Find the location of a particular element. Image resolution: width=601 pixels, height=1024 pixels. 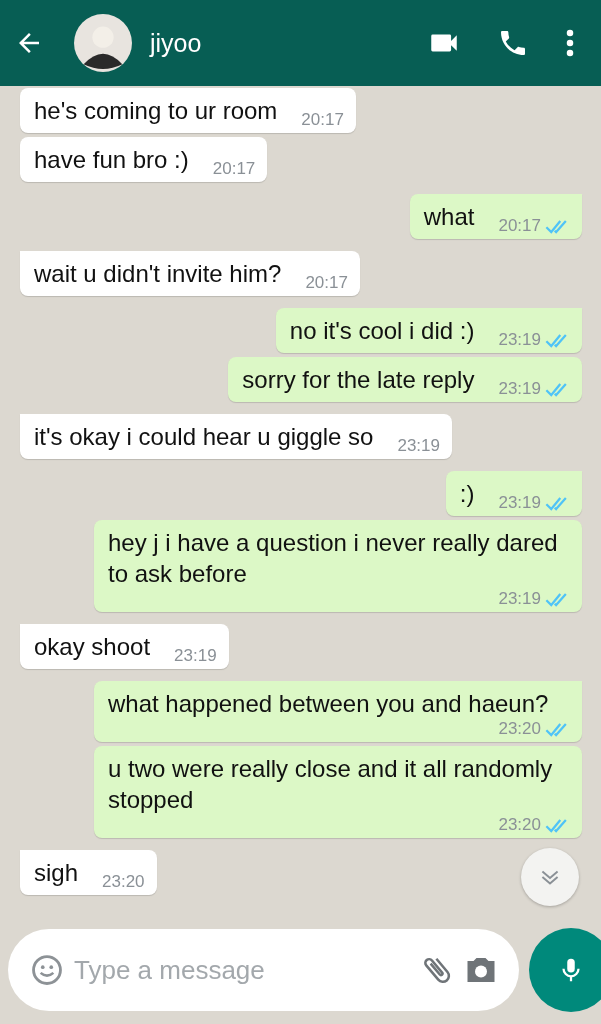

avatar-icon is located at coordinates (103, 43).